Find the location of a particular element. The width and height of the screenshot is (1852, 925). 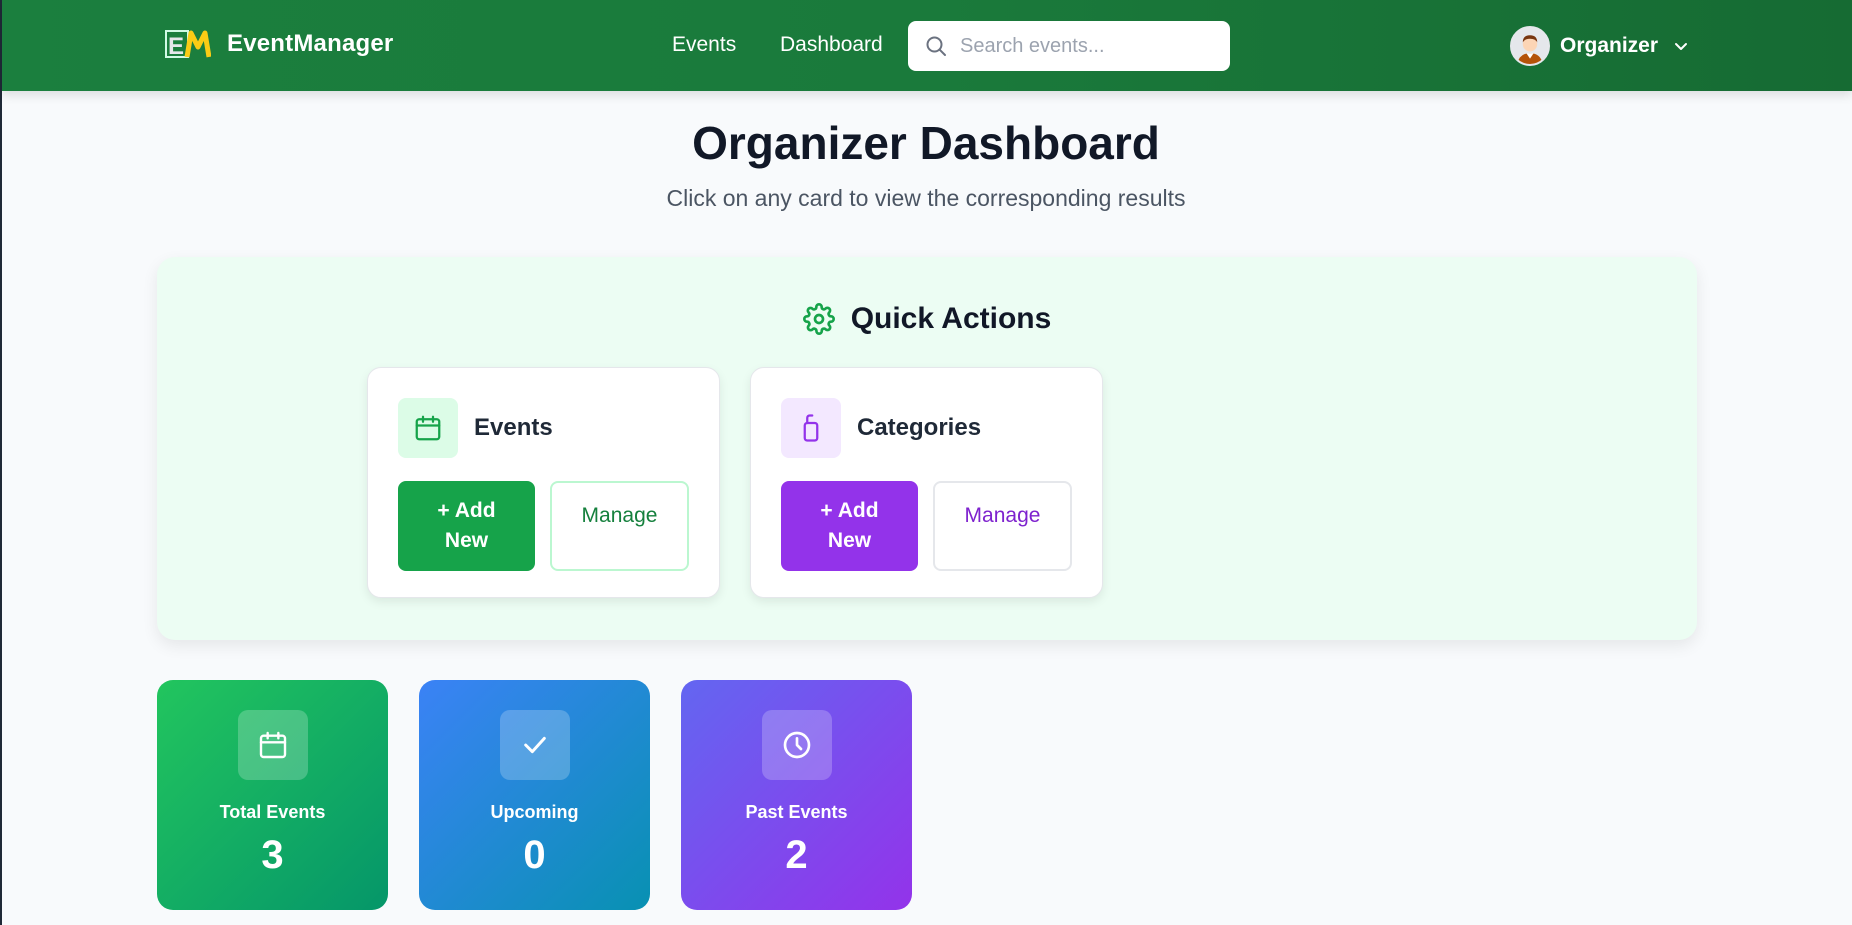

search-box is located at coordinates (1069, 46).